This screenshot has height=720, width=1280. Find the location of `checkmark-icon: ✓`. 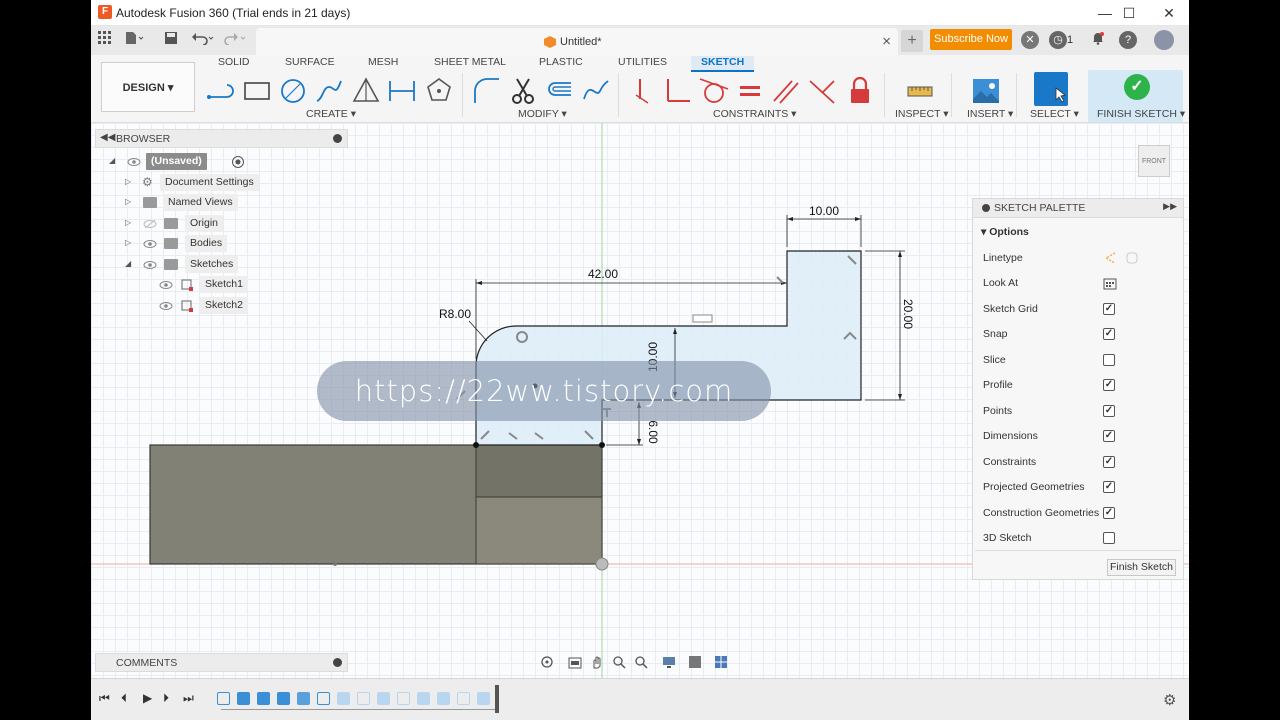

checkmark-icon: ✓ is located at coordinates (1137, 87).